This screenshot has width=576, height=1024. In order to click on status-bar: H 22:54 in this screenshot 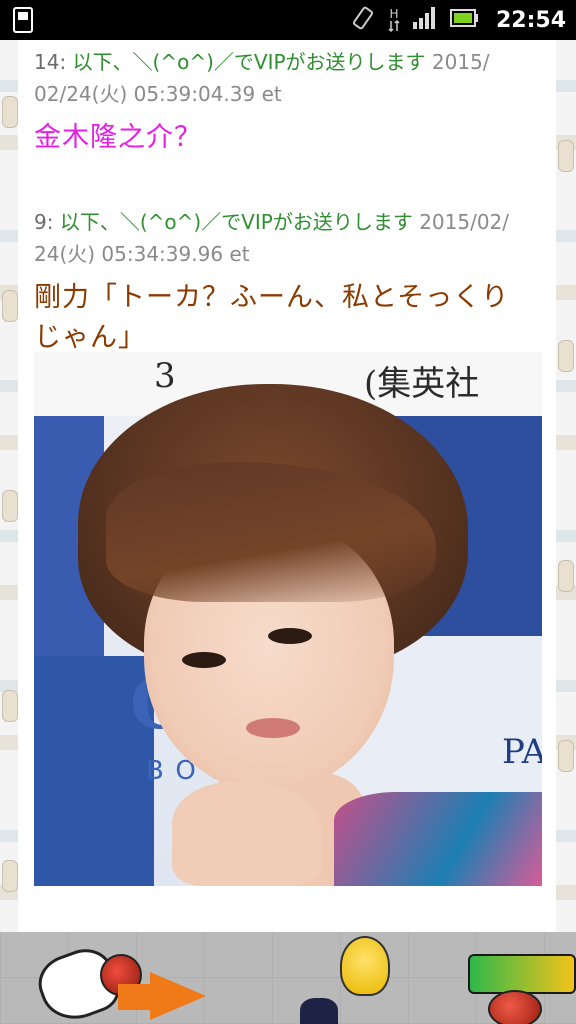, I will do `click(288, 20)`.